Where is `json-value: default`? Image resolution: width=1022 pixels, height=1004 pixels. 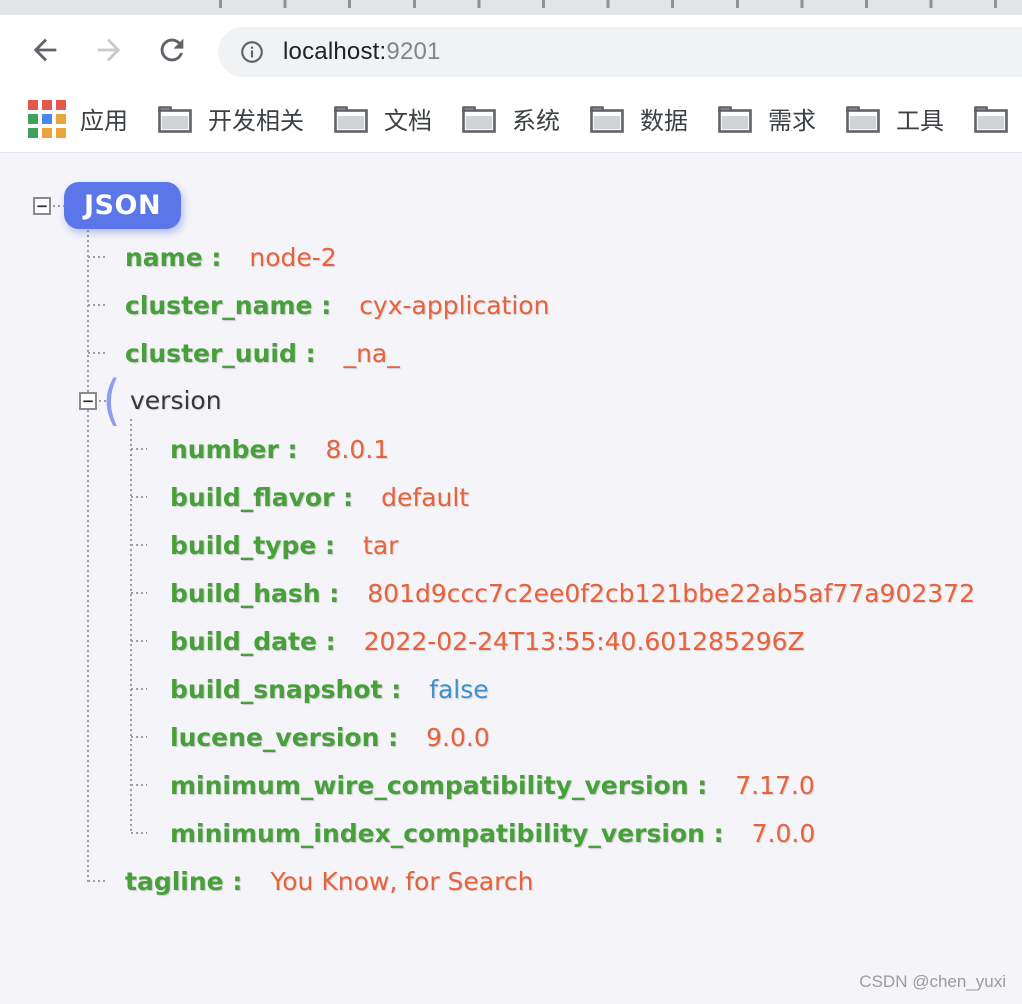
json-value: default is located at coordinates (425, 497).